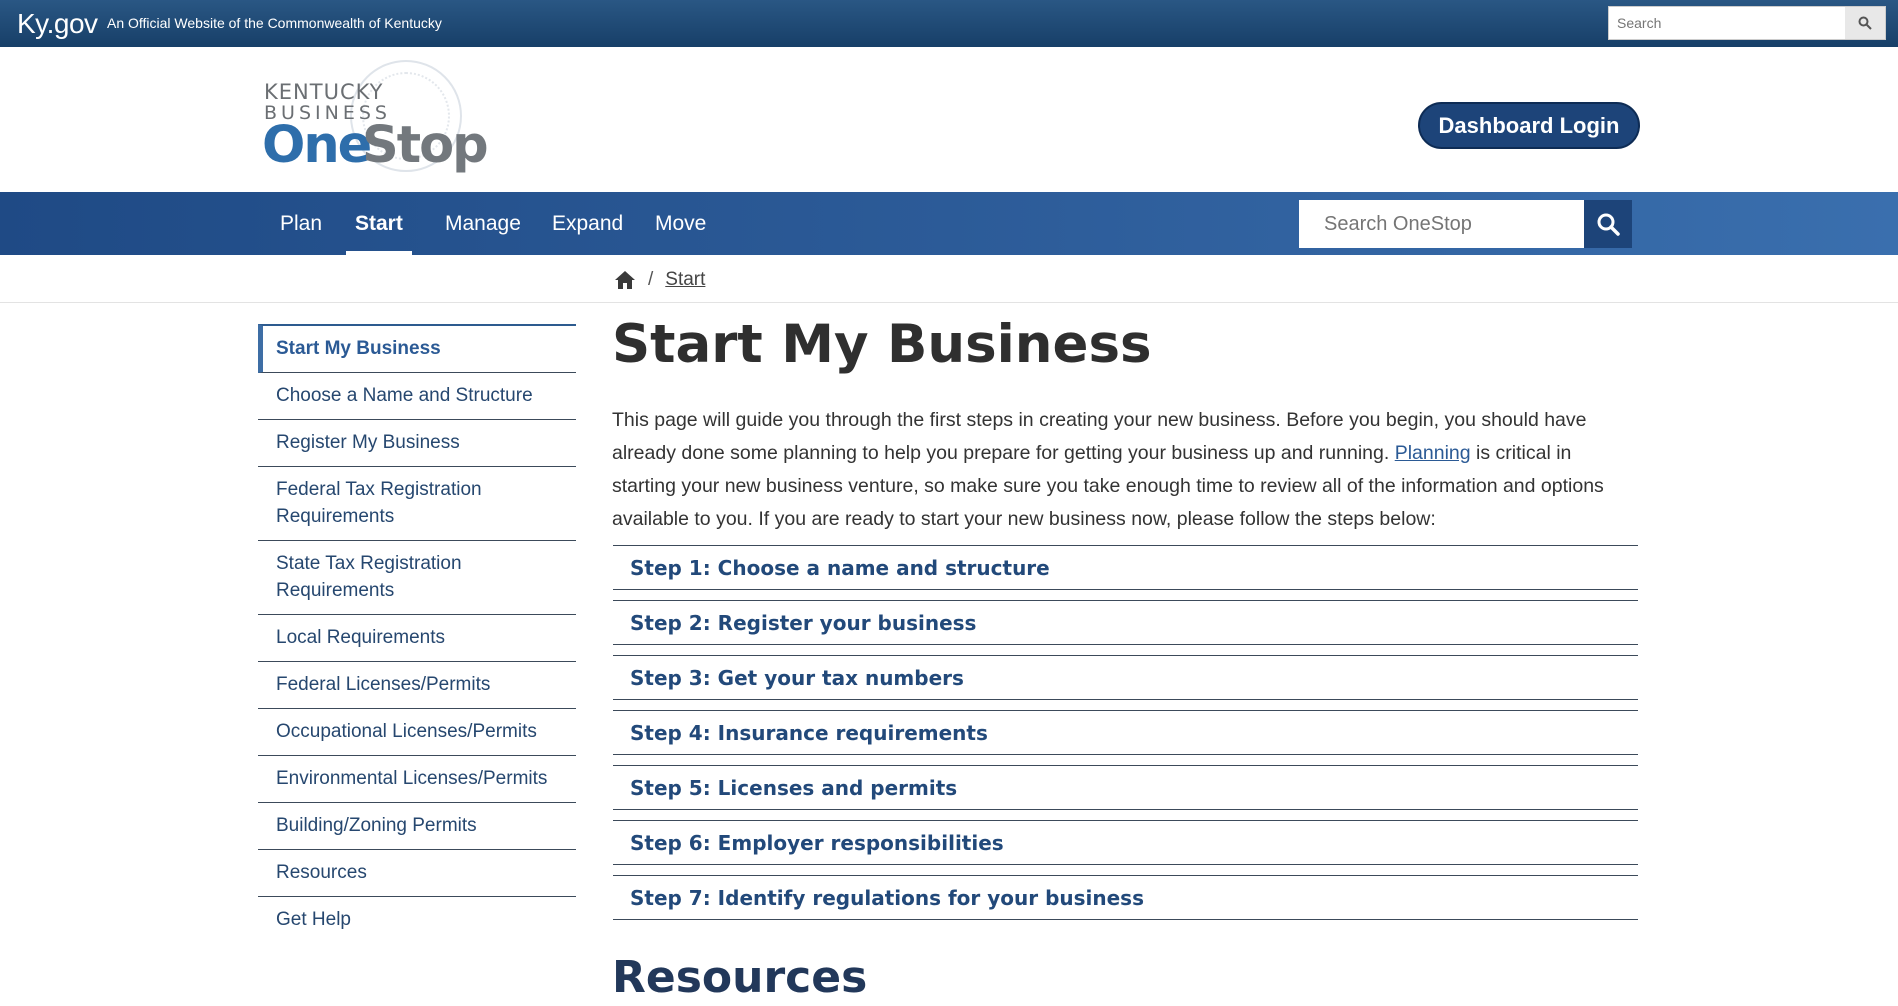  I want to click on breadcrumb-divider, so click(949, 302).